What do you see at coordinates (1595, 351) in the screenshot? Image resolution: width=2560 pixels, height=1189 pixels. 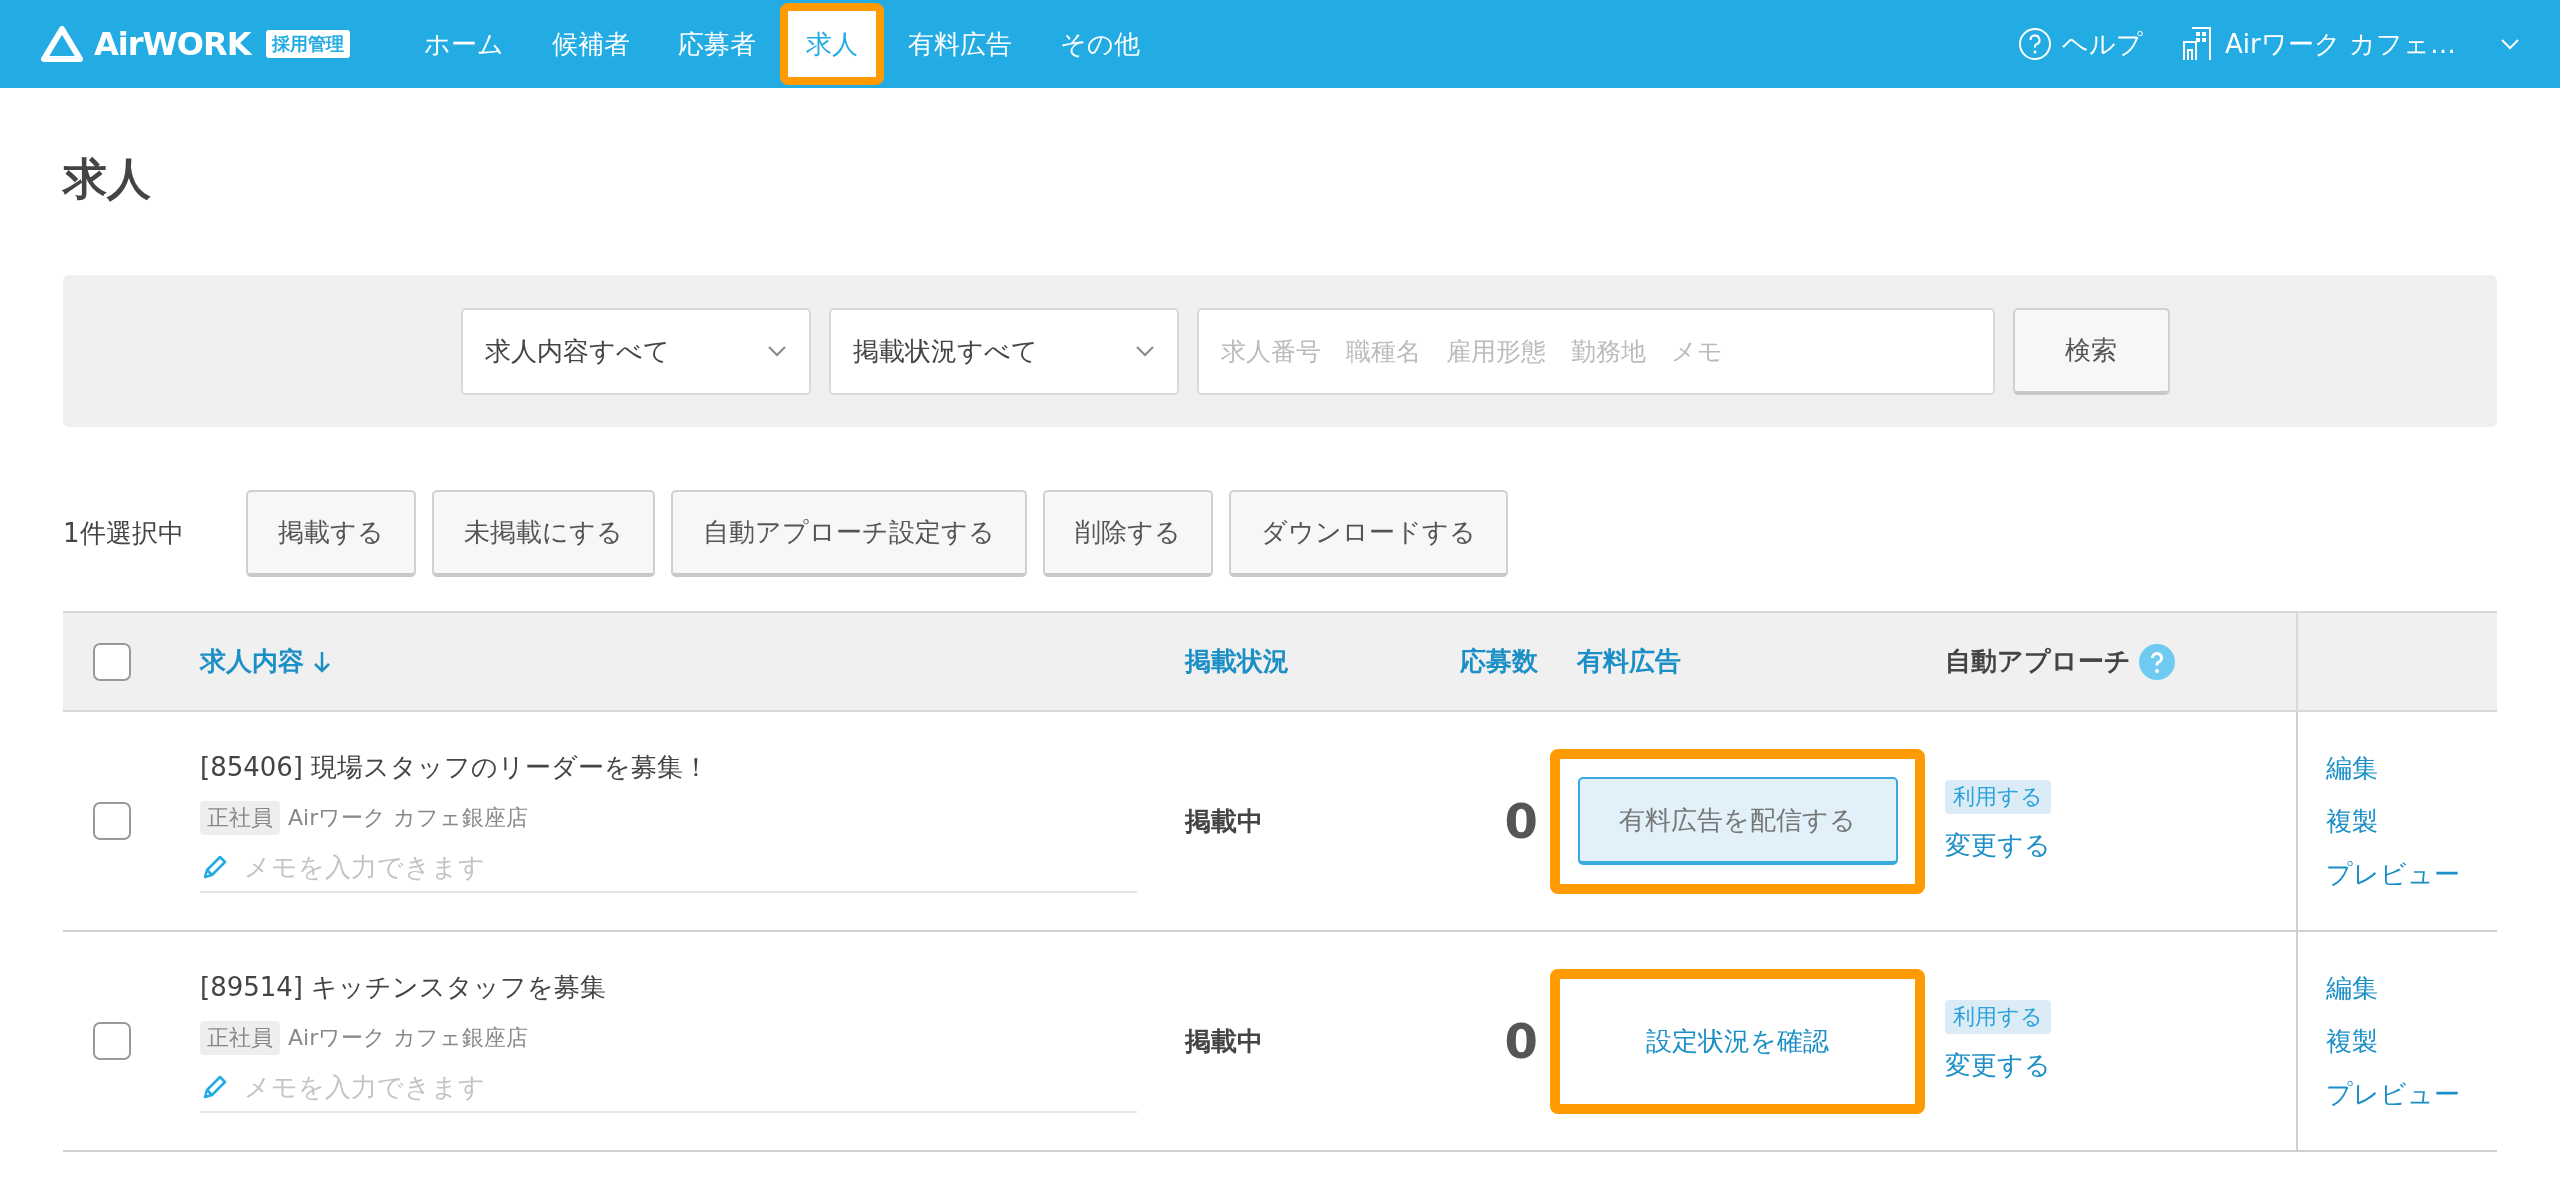 I see `search-field: 求人番号 職種名 雇用形態 勤務地 メモ` at bounding box center [1595, 351].